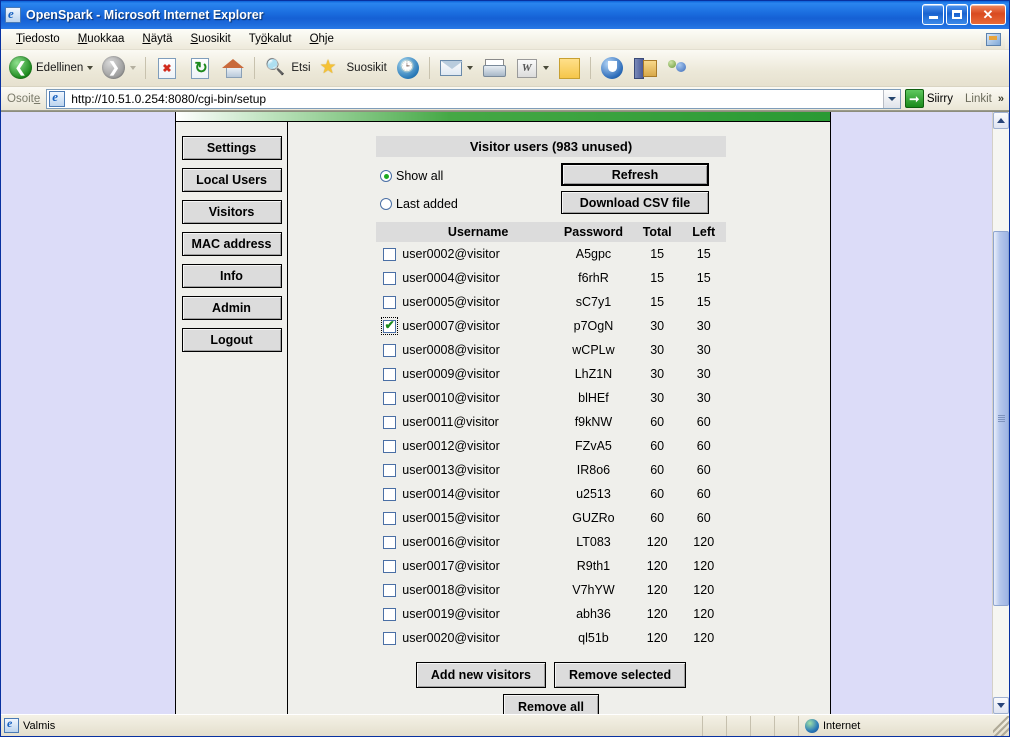 This screenshot has width=1010, height=737. What do you see at coordinates (933, 14) in the screenshot?
I see `minimize-button` at bounding box center [933, 14].